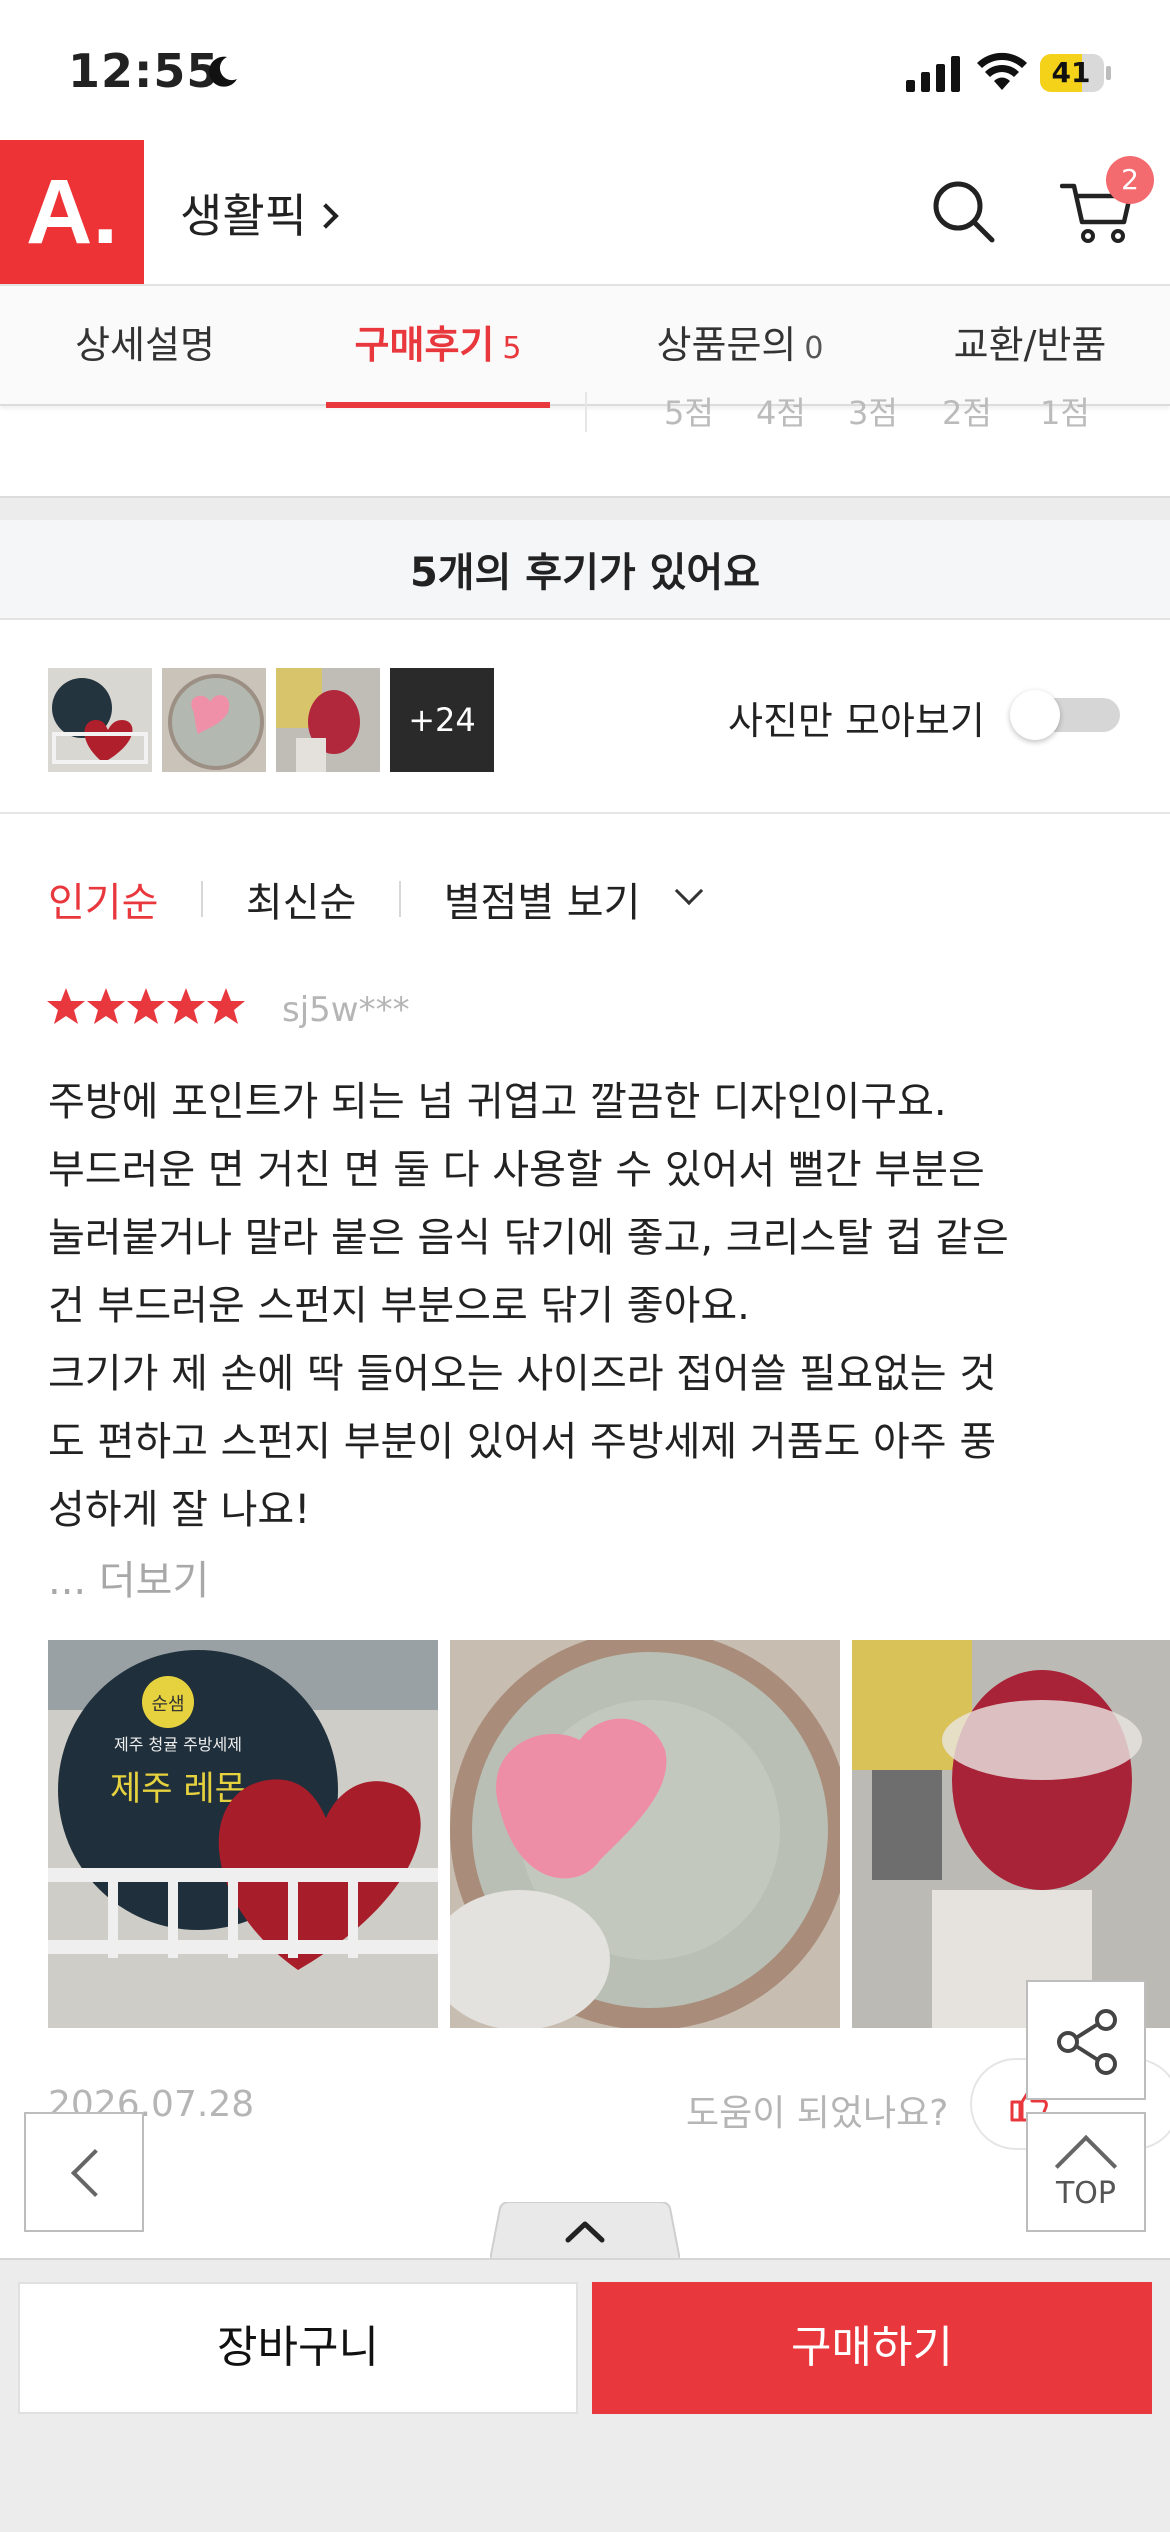 The image size is (1170, 2532). I want to click on review-photos: 순샘 제주 청귤 주방세제 제주 레몬, so click(609, 1834).